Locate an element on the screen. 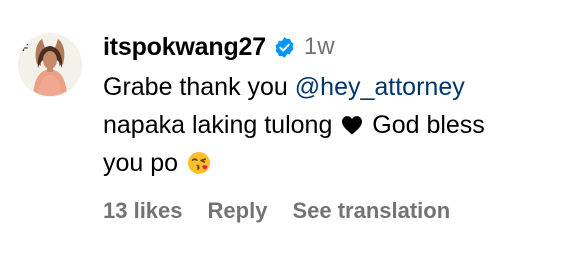 The width and height of the screenshot is (566, 256). likes-count-button: 13 likes is located at coordinates (143, 211).